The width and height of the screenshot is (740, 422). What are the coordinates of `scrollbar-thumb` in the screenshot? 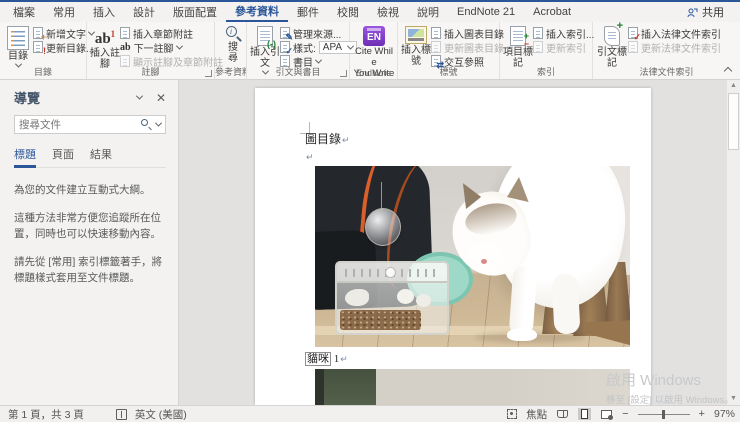 It's located at (733, 121).